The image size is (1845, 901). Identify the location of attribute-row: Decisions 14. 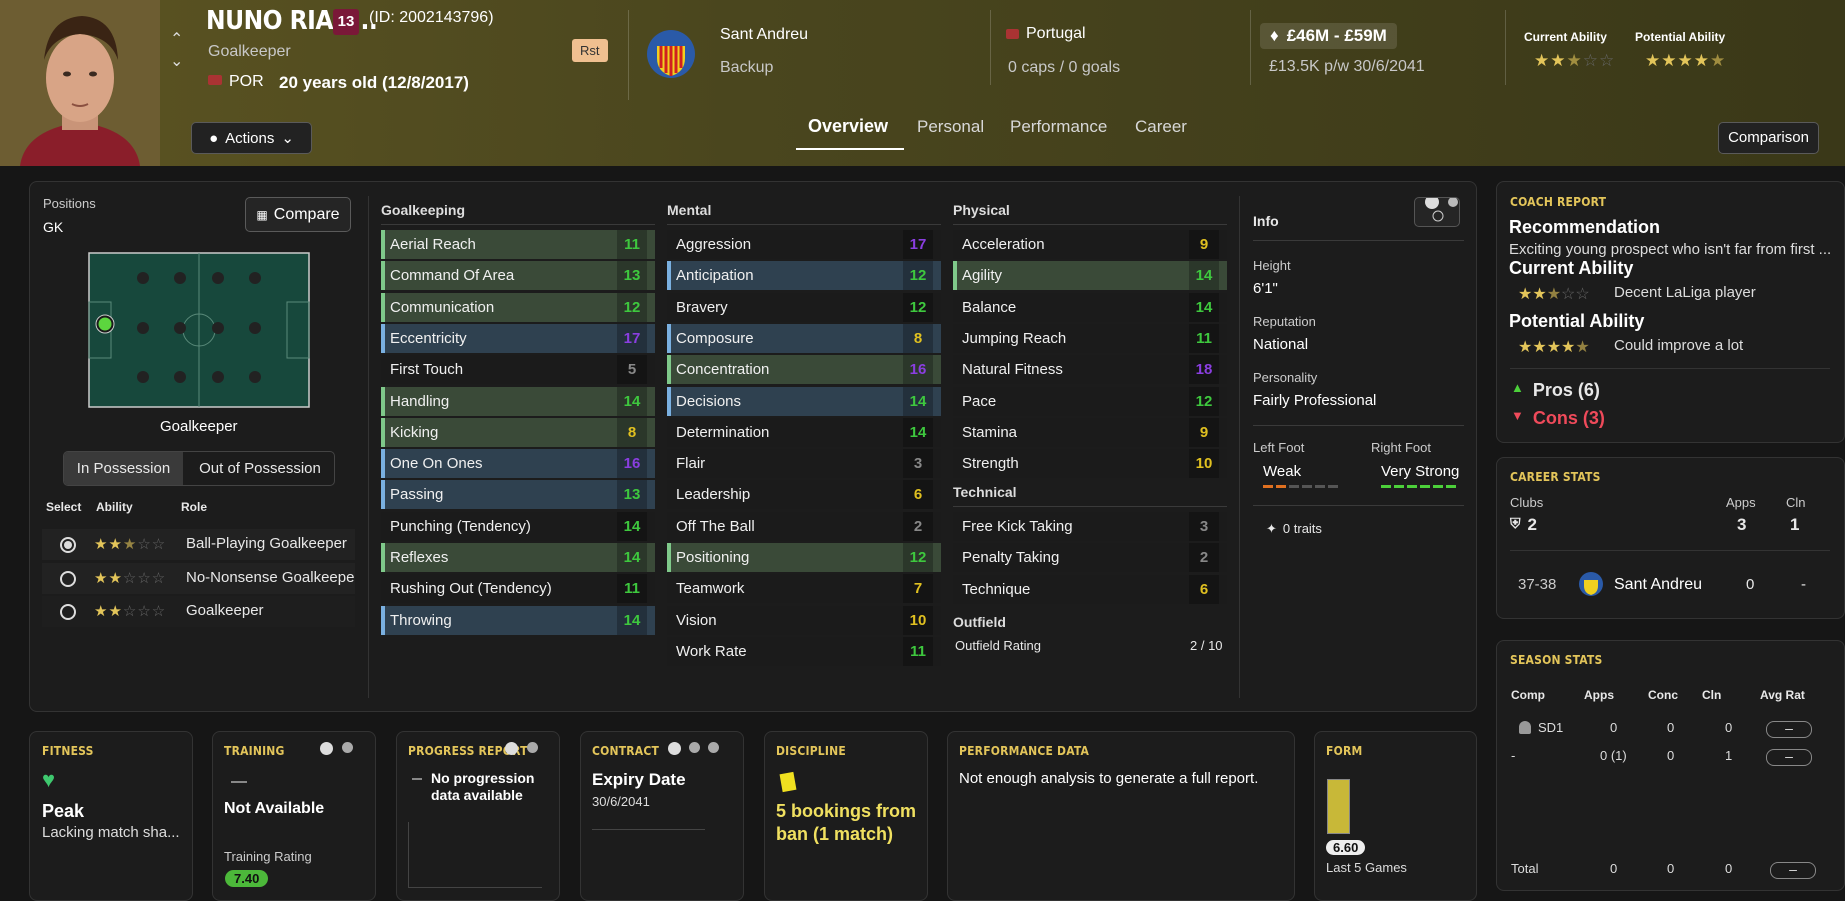
(804, 401).